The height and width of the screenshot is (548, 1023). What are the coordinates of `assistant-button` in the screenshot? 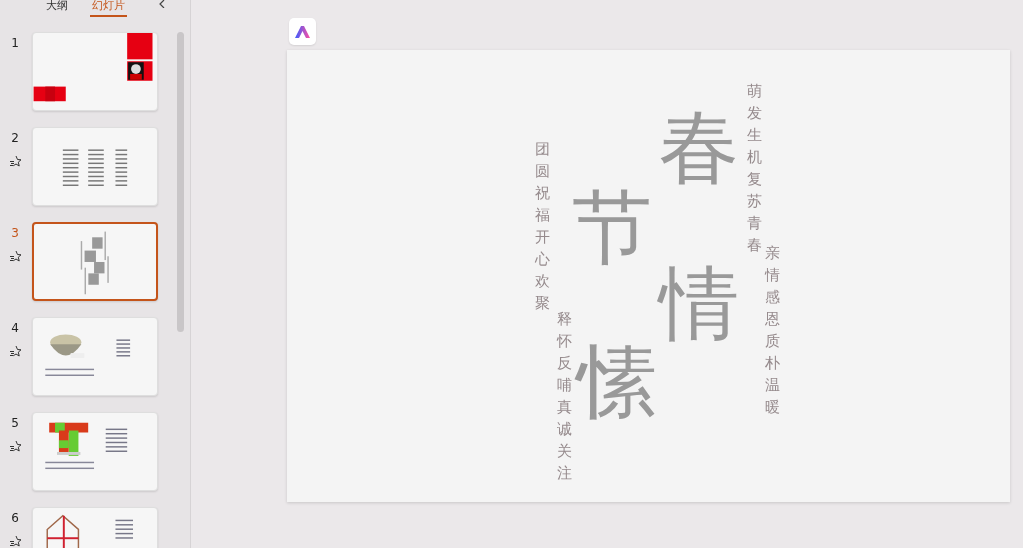 It's located at (302, 31).